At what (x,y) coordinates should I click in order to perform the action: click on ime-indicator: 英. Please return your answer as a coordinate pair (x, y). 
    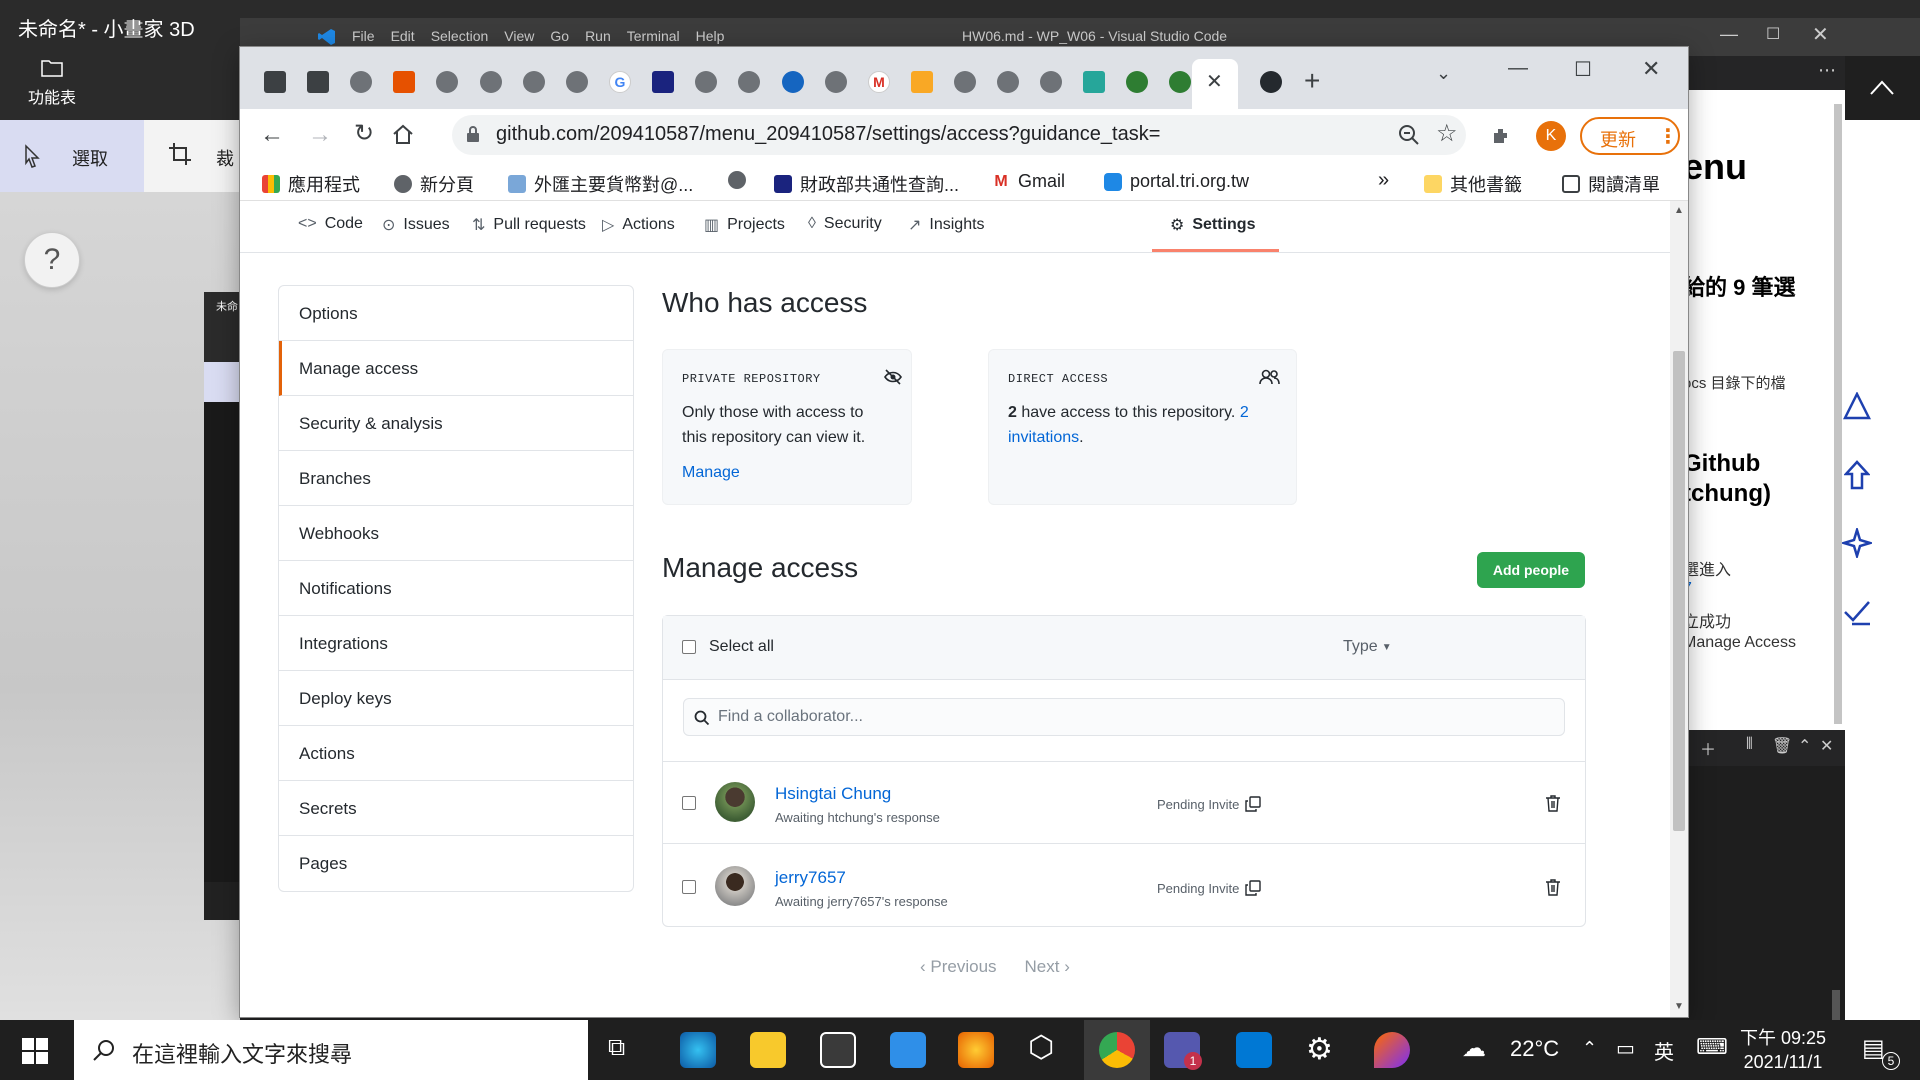
    Looking at the image, I should click on (1664, 1050).